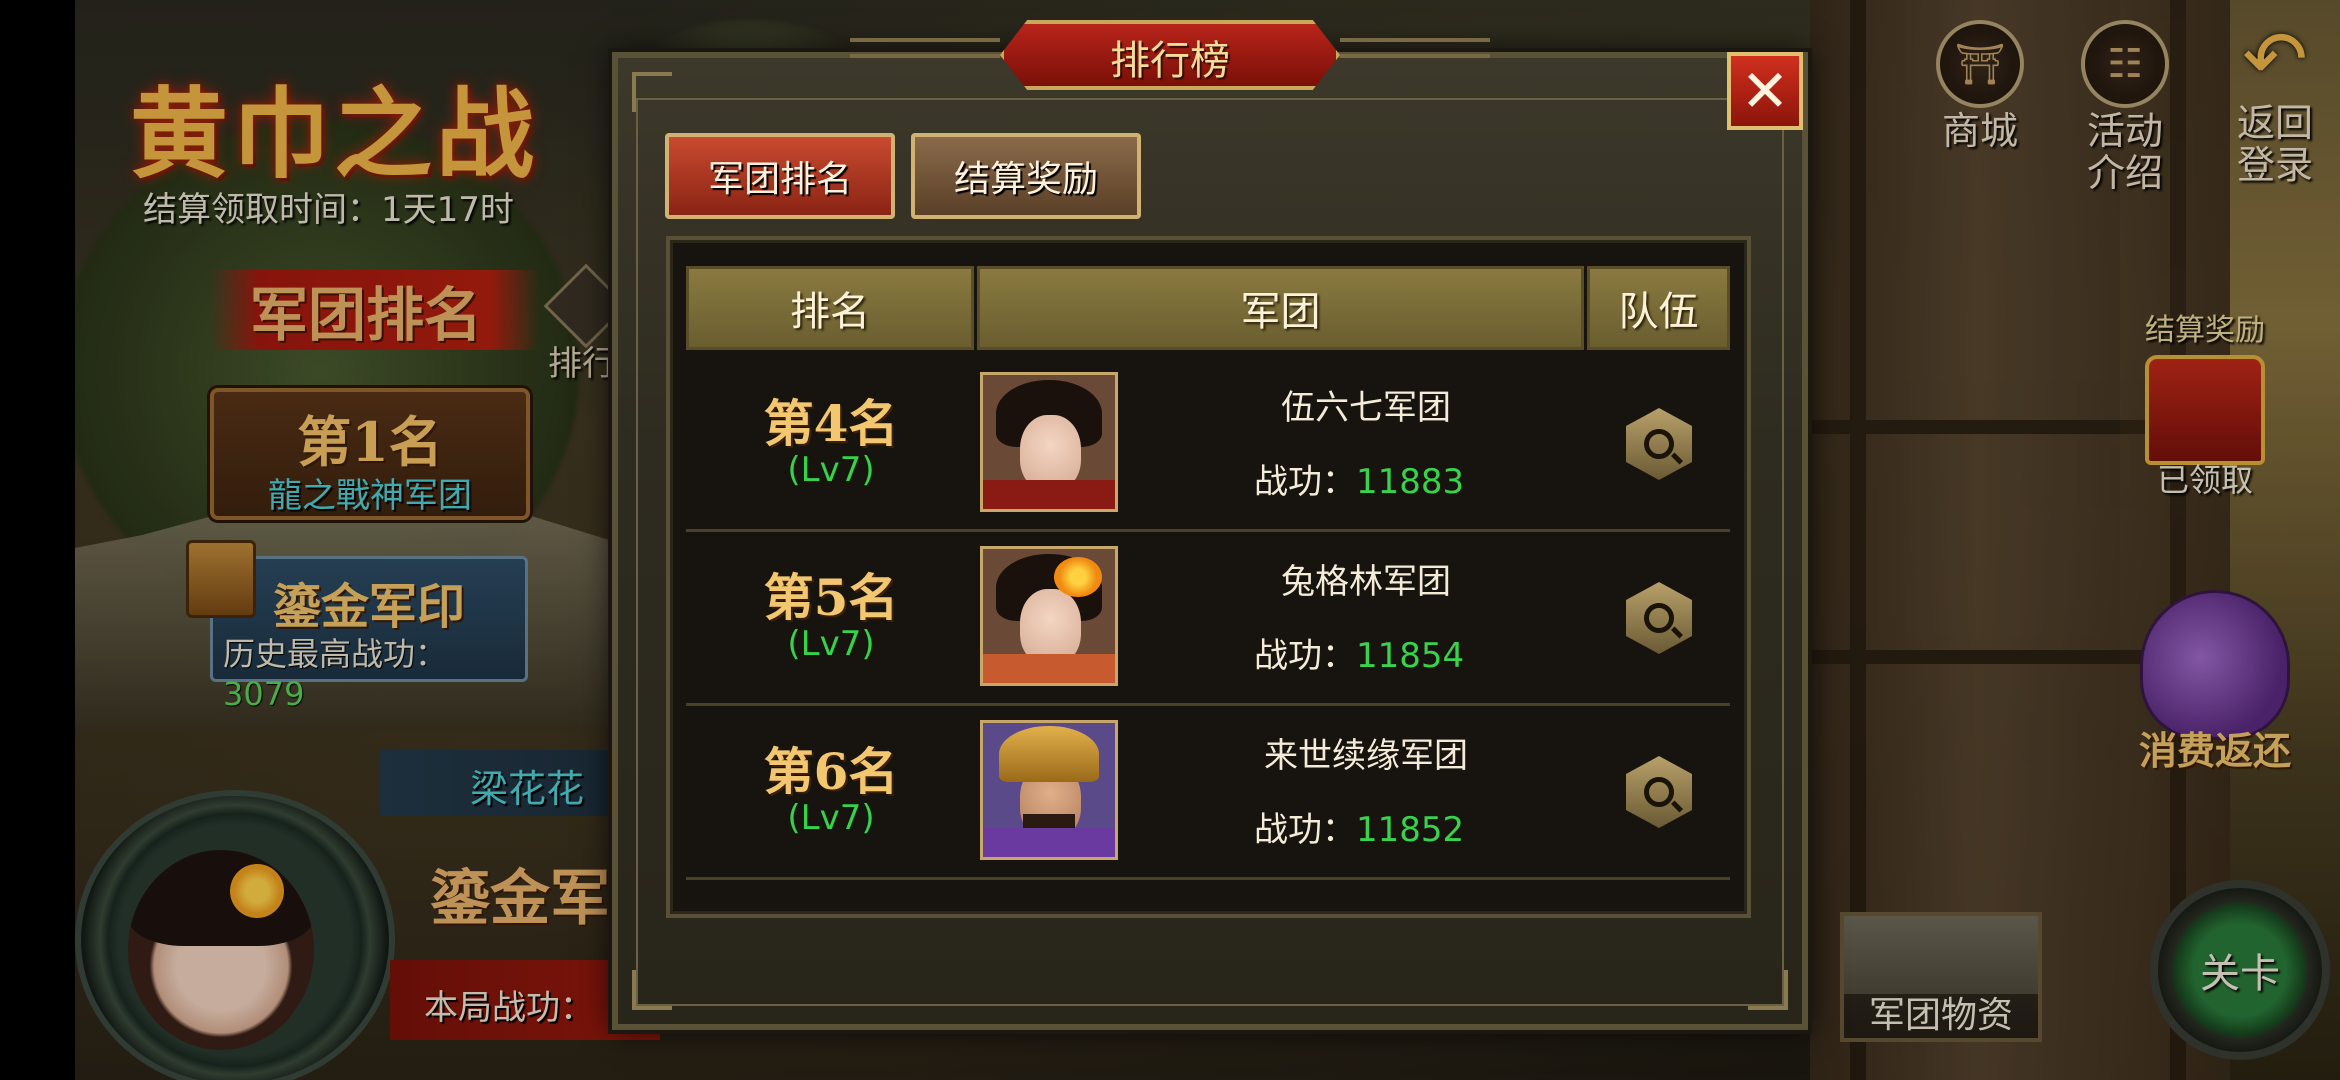 The height and width of the screenshot is (1080, 2340). I want to click on merit-text: 战功：11854, so click(1359, 652).